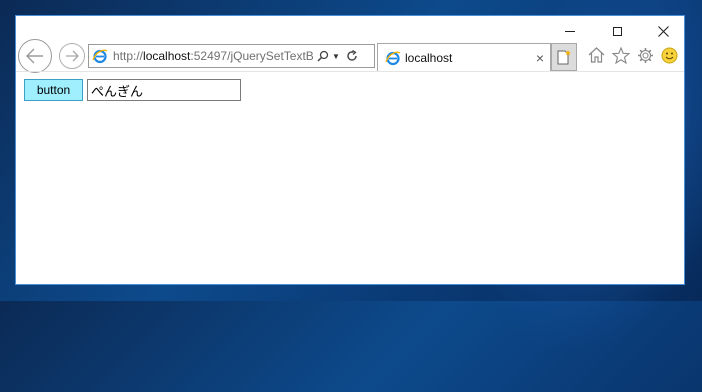 The width and height of the screenshot is (702, 392). Describe the element at coordinates (393, 58) in the screenshot. I see `tab-favicon-icon` at that location.